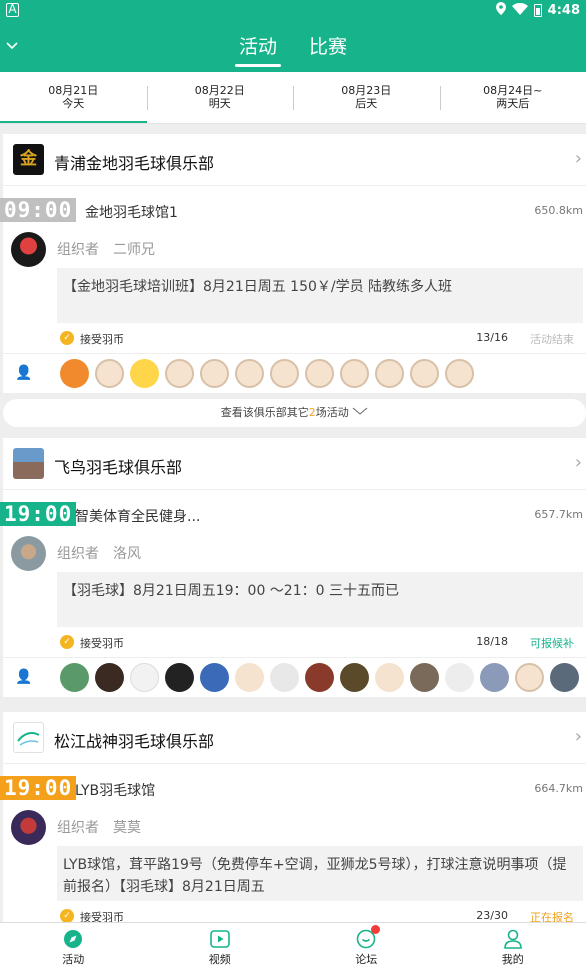 The image size is (586, 967). What do you see at coordinates (320, 599) in the screenshot?
I see `activity-description: 【羽毛球】8月21日周五19：00 ～21：0 三十五而已` at bounding box center [320, 599].